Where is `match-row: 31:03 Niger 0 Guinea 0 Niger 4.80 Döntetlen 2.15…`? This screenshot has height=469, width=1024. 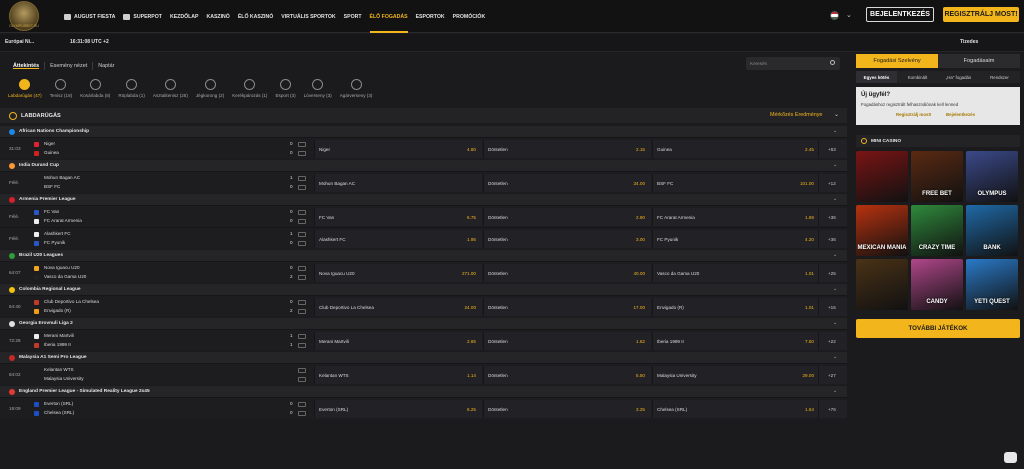
match-row: 31:03 Niger 0 Guinea 0 Niger 4.80 Döntetlen 2.15… is located at coordinates (423, 148).